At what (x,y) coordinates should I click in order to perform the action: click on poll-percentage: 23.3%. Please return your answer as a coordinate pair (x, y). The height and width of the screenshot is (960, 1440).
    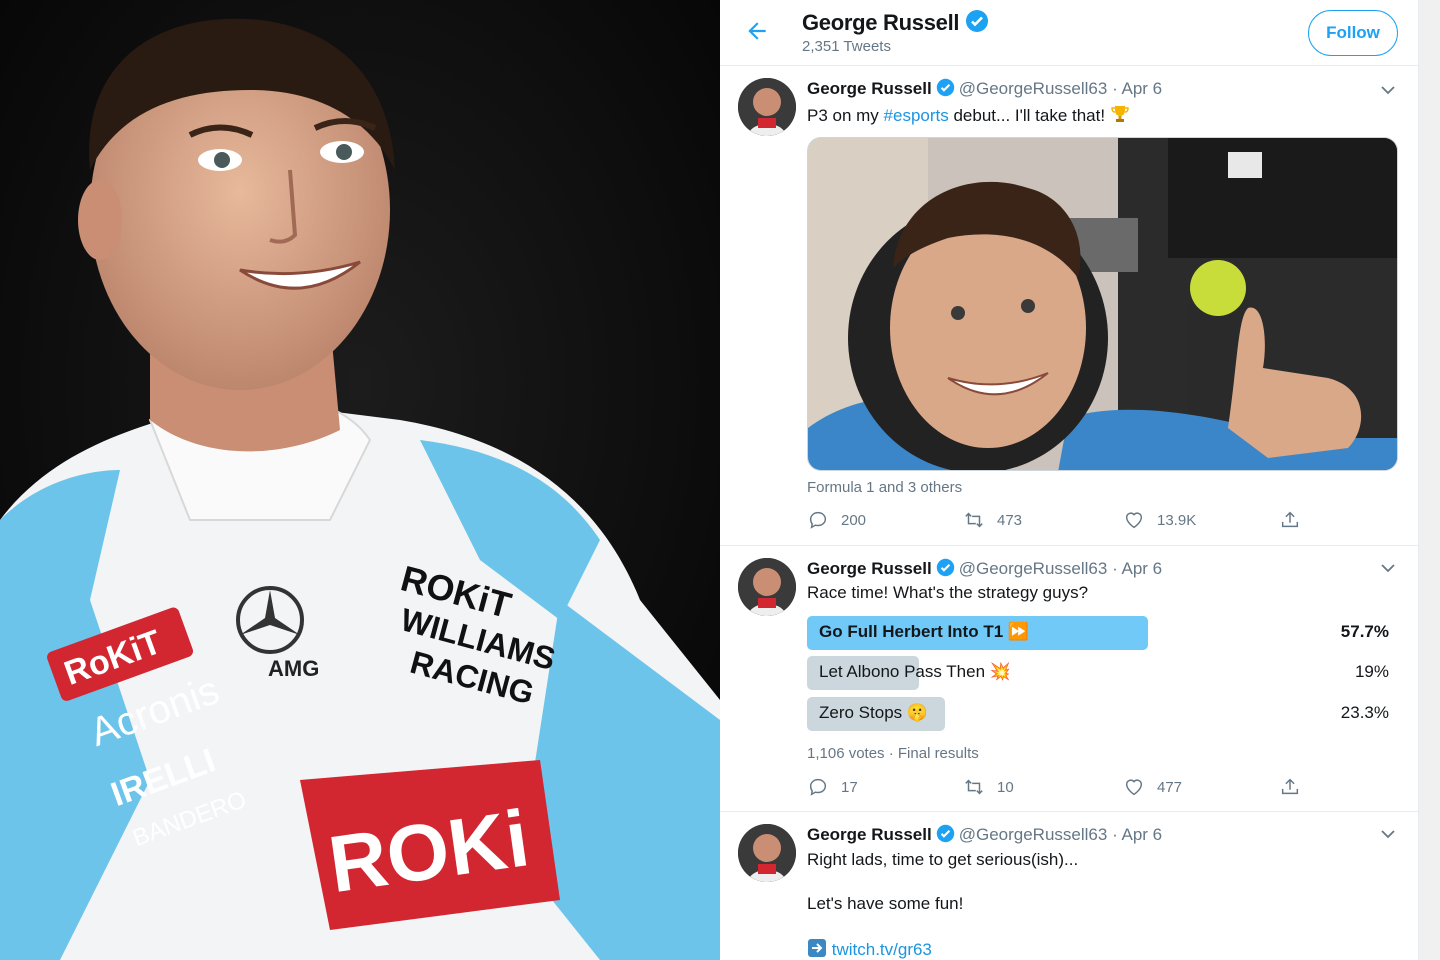
    Looking at the image, I should click on (1364, 712).